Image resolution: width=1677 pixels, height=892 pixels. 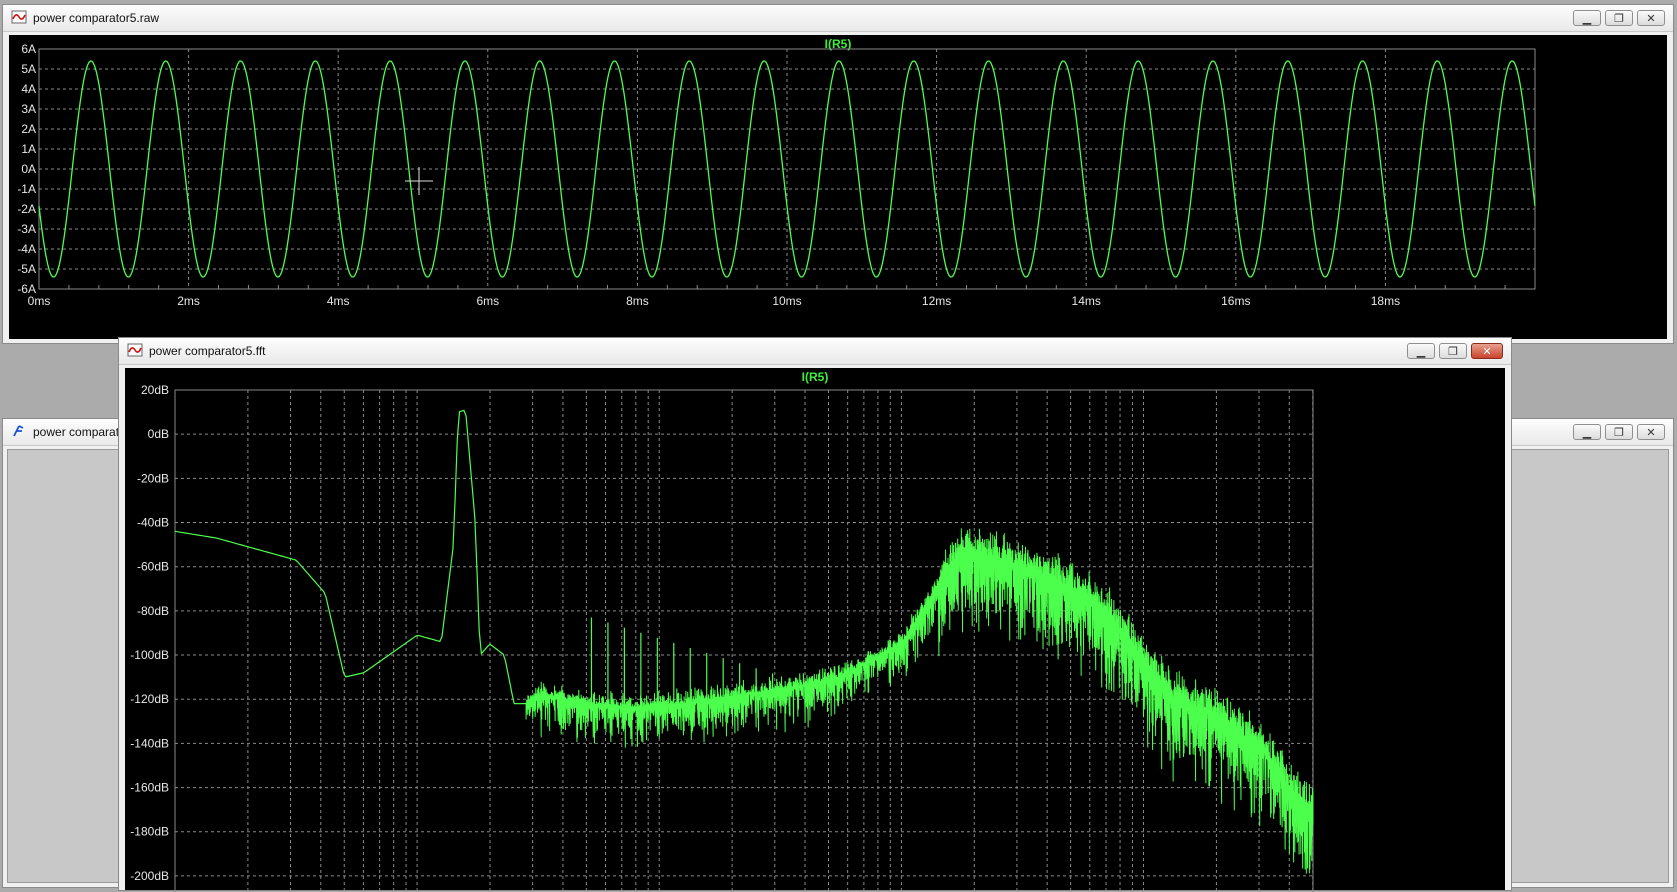 What do you see at coordinates (637, 301) in the screenshot?
I see `x-tick-label: 8ms` at bounding box center [637, 301].